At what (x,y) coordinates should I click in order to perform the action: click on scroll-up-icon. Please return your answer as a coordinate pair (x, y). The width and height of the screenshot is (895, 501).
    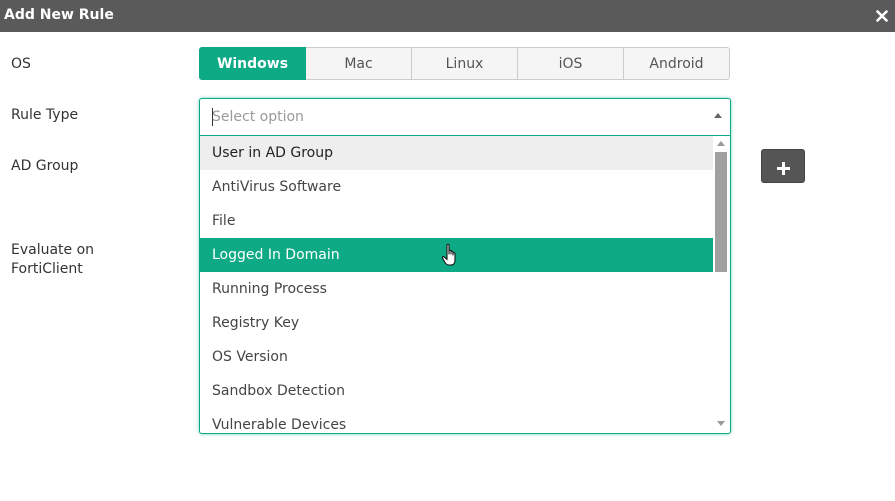
    Looking at the image, I should click on (721, 143).